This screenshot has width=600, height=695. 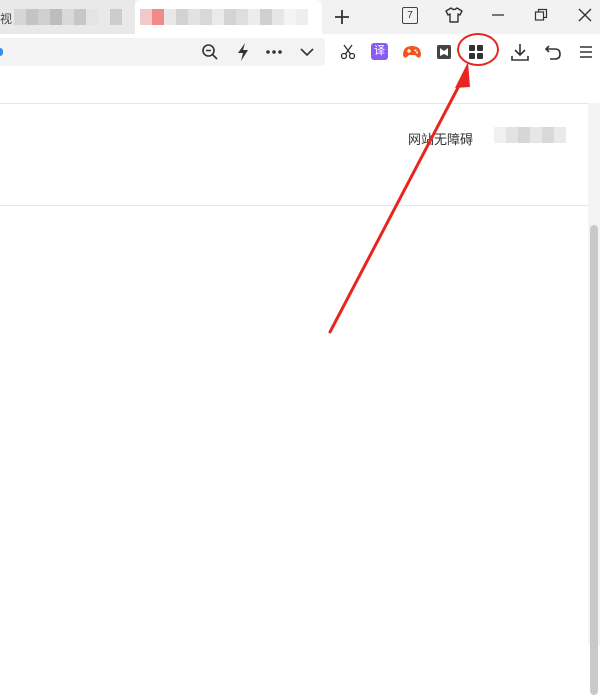 I want to click on more-icon, so click(x=274, y=52).